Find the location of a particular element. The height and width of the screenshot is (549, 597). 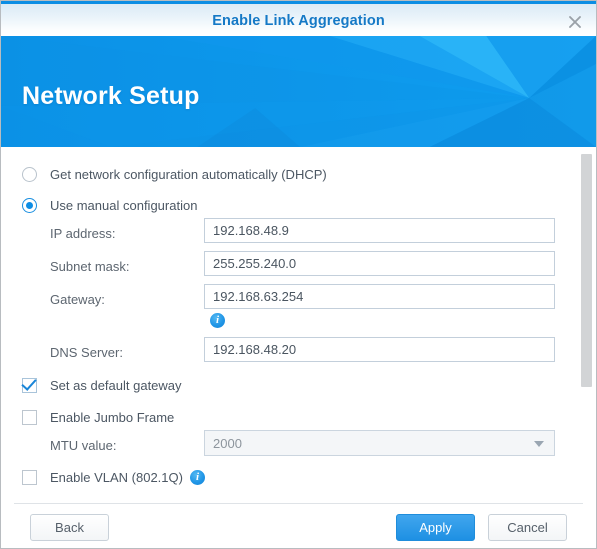

scrollbar-track is located at coordinates (587, 325).